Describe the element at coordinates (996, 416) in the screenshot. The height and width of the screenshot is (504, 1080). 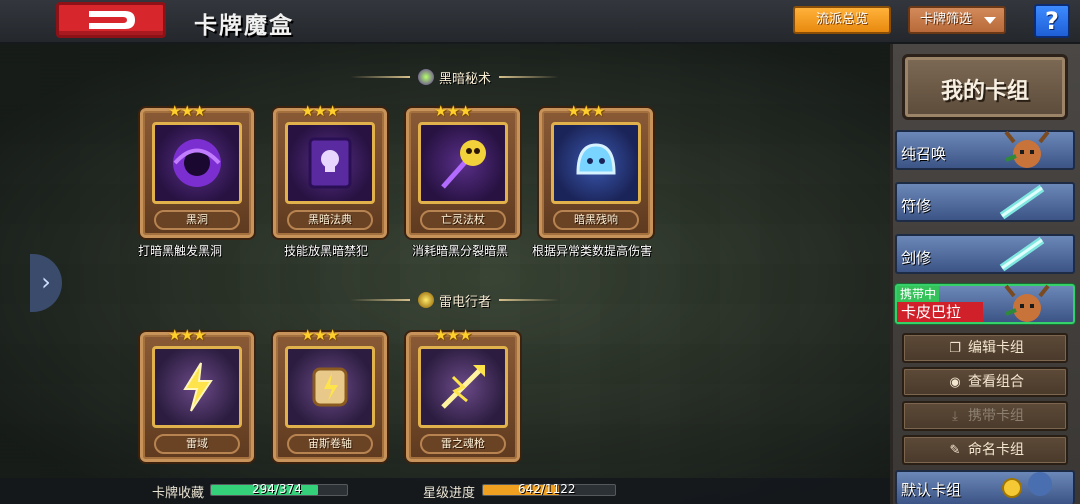
I see `carry-deck-label: 携带卡组` at that location.